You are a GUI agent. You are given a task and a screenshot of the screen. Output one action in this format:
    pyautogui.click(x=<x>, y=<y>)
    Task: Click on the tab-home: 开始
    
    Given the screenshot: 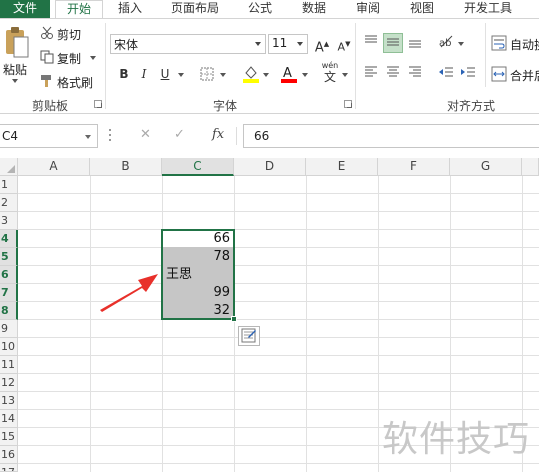 What is the action you would take?
    pyautogui.click(x=79, y=9)
    